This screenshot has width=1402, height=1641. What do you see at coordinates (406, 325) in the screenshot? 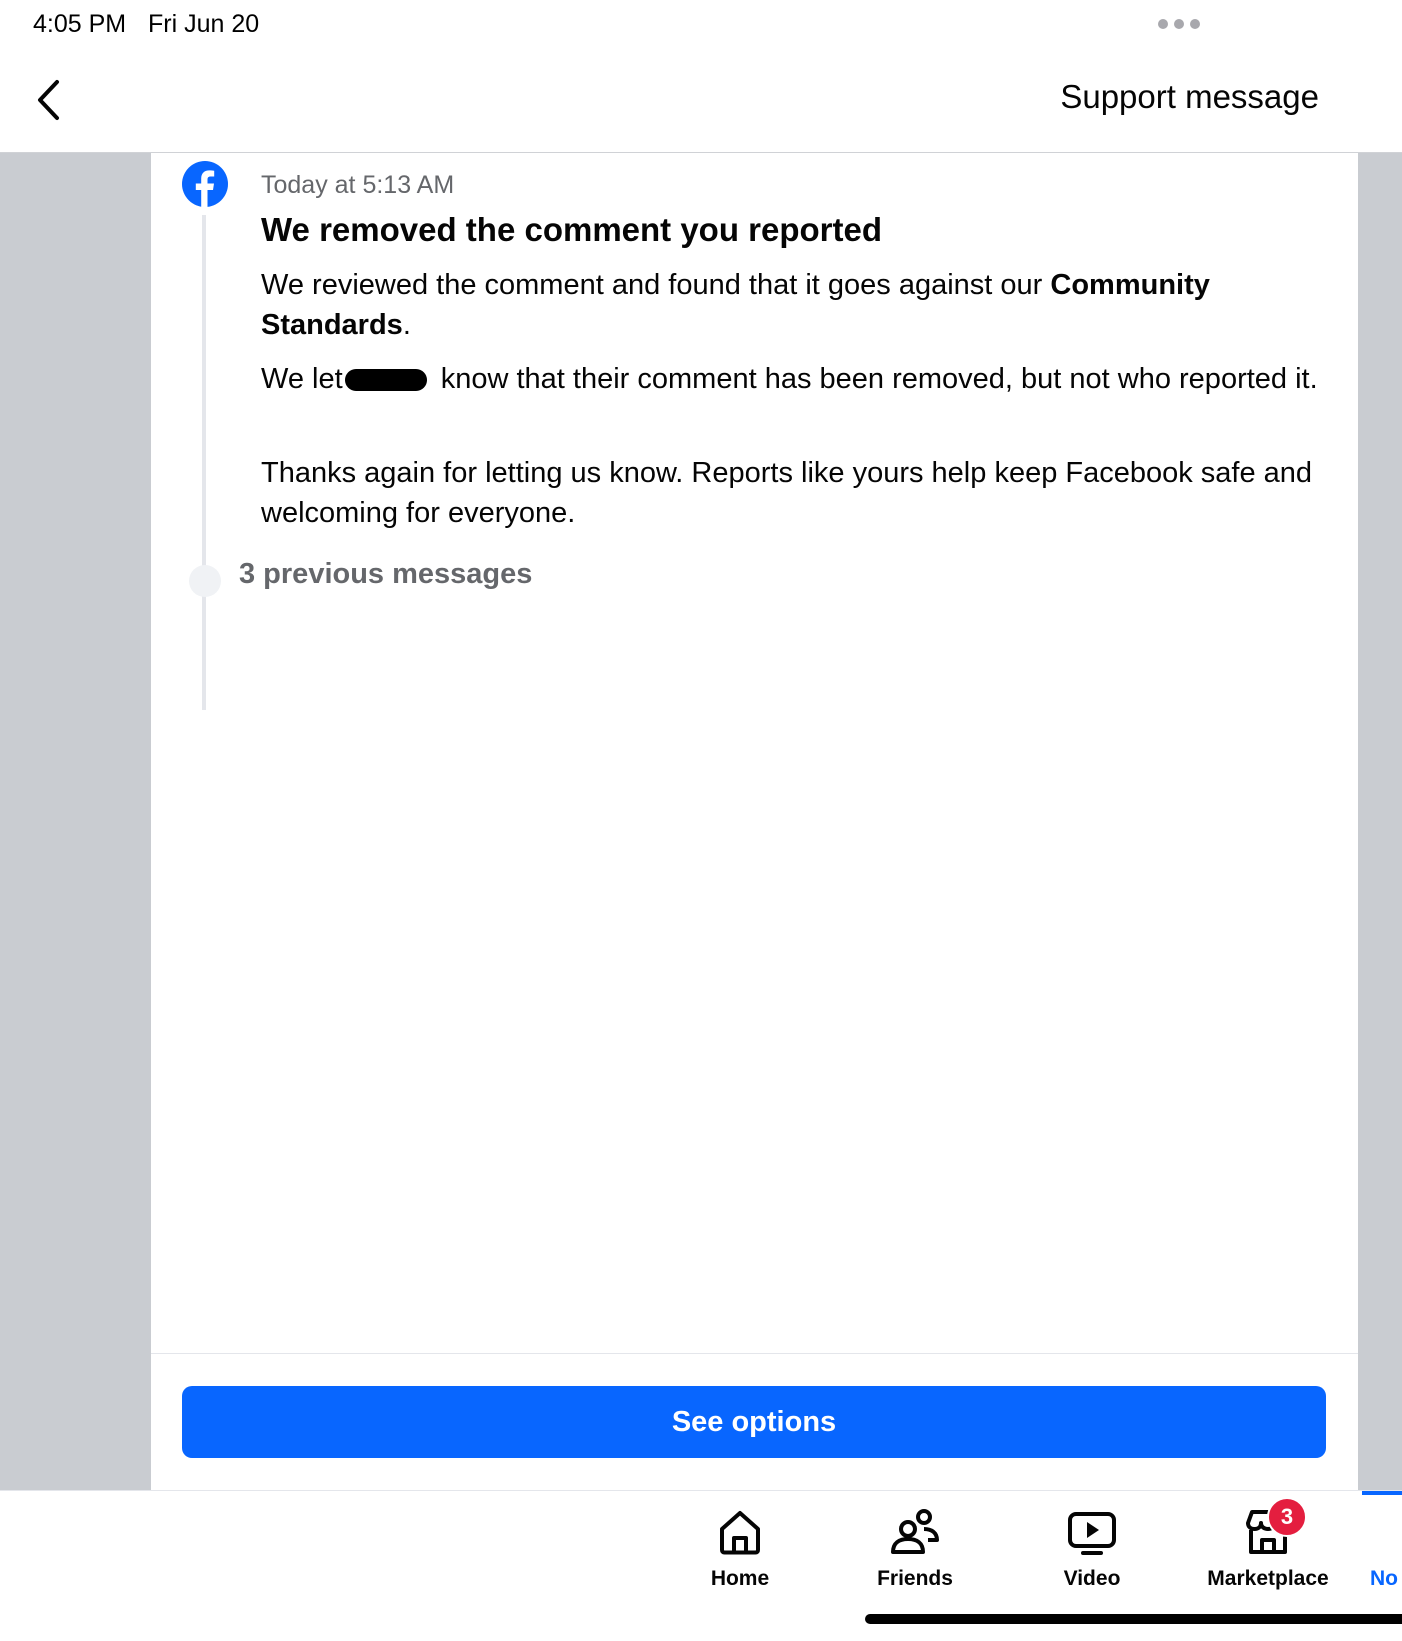
I see `p1-end: .` at bounding box center [406, 325].